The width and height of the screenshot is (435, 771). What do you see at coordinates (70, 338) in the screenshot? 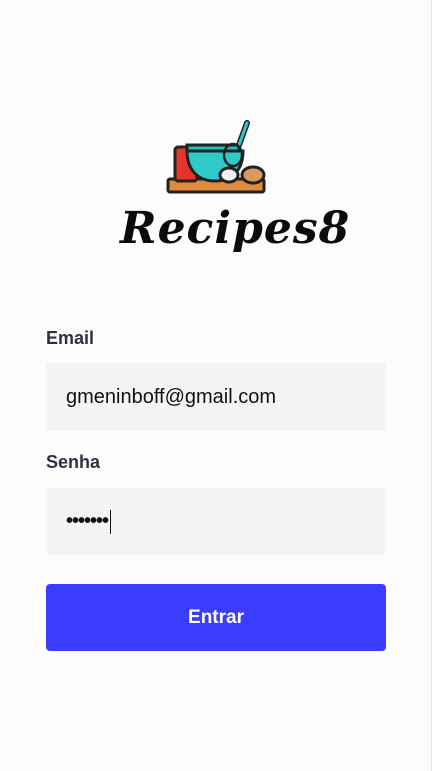
I see `email-label: Email` at bounding box center [70, 338].